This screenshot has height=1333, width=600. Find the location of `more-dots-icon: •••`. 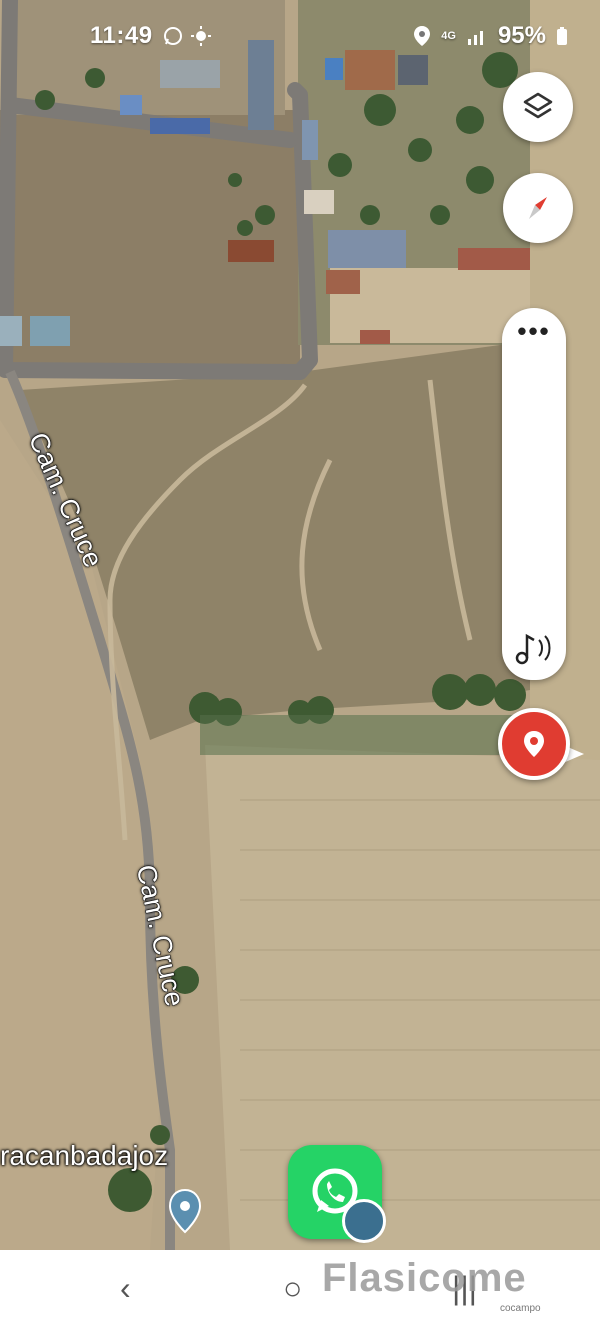

more-dots-icon: ••• is located at coordinates (534, 331).